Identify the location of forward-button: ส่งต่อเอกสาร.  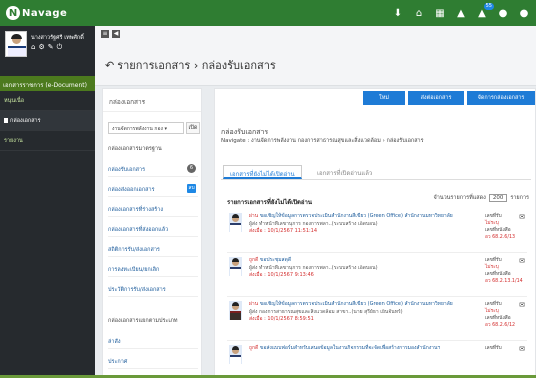
(436, 98).